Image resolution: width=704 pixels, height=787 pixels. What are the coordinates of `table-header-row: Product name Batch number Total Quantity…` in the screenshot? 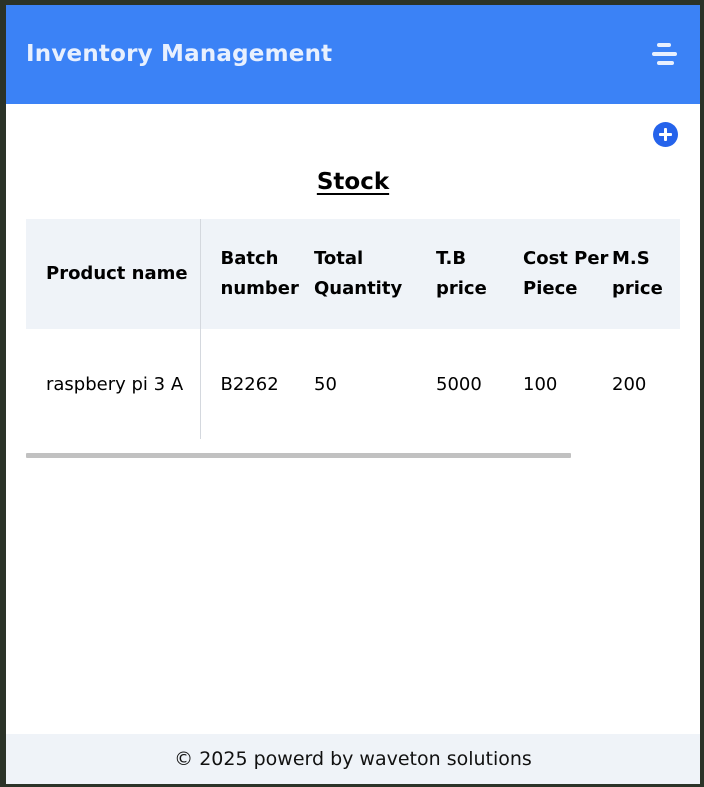 It's located at (353, 274).